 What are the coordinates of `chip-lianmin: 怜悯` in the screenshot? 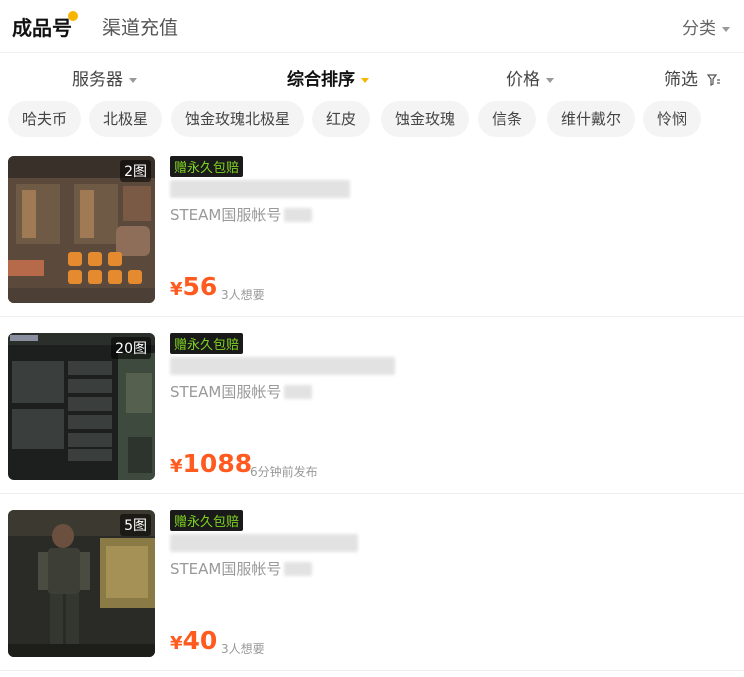 It's located at (672, 119).